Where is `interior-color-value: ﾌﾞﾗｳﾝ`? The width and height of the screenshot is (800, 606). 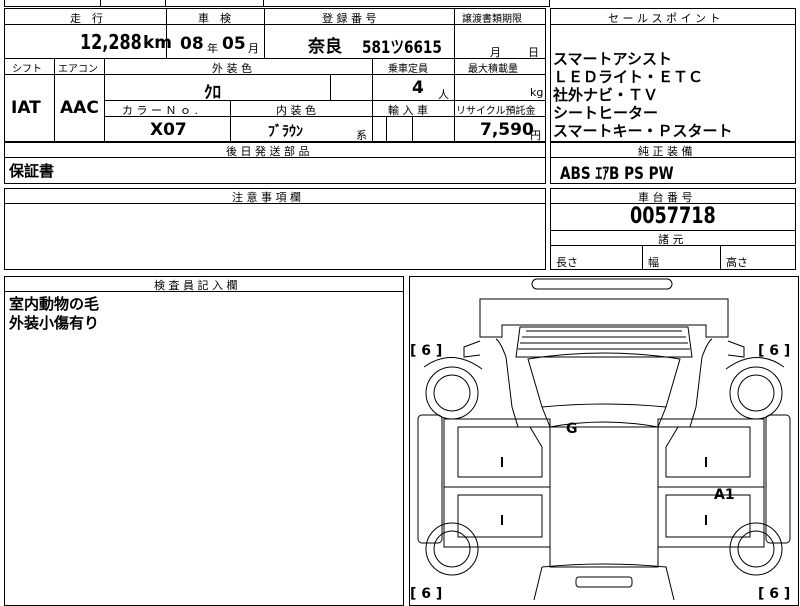
interior-color-value: ﾌﾞﾗｳﾝ is located at coordinates (285, 132).